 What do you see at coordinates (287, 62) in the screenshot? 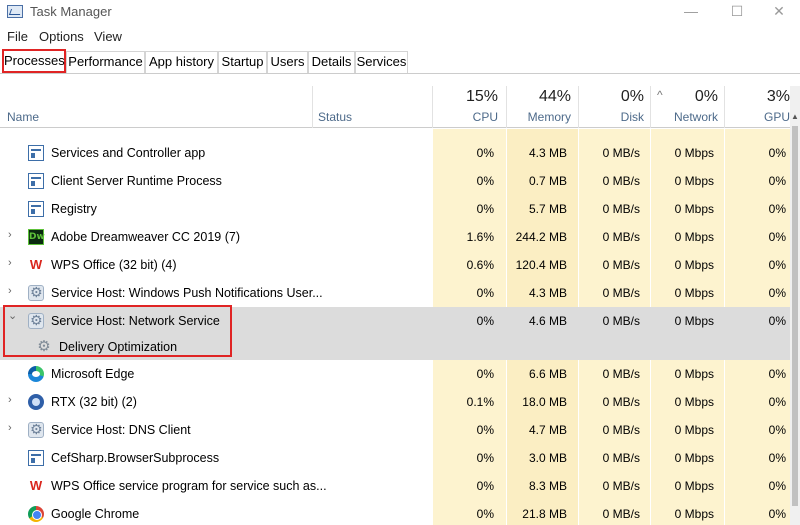
I see `tab-users: Users` at bounding box center [287, 62].